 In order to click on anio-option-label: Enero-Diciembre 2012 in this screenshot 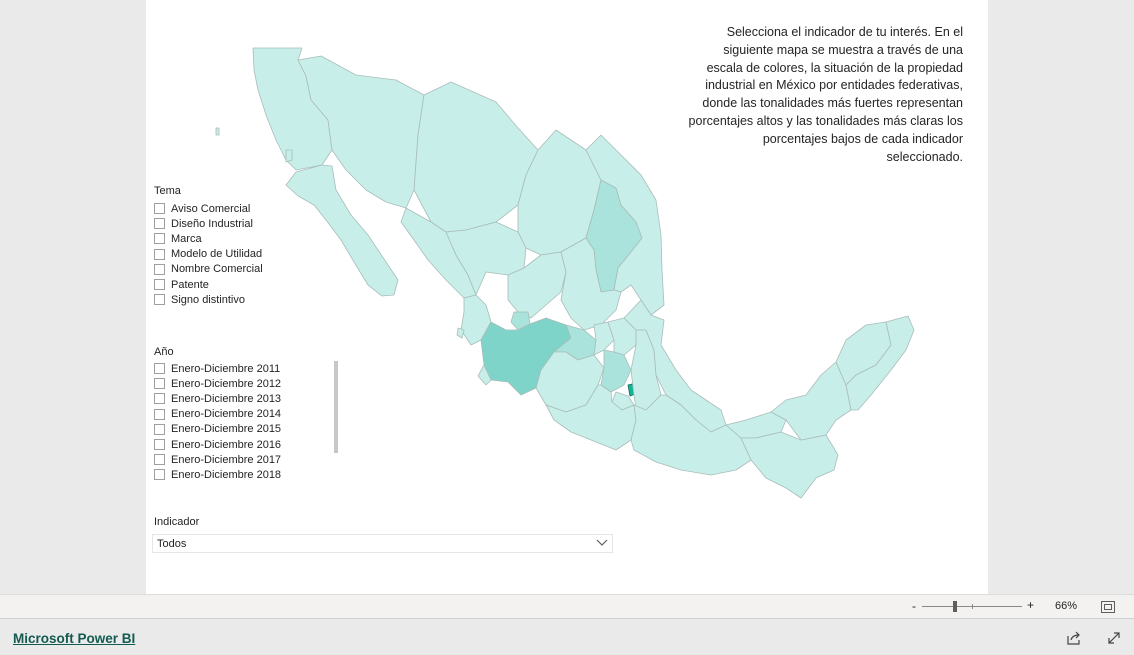, I will do `click(226, 383)`.